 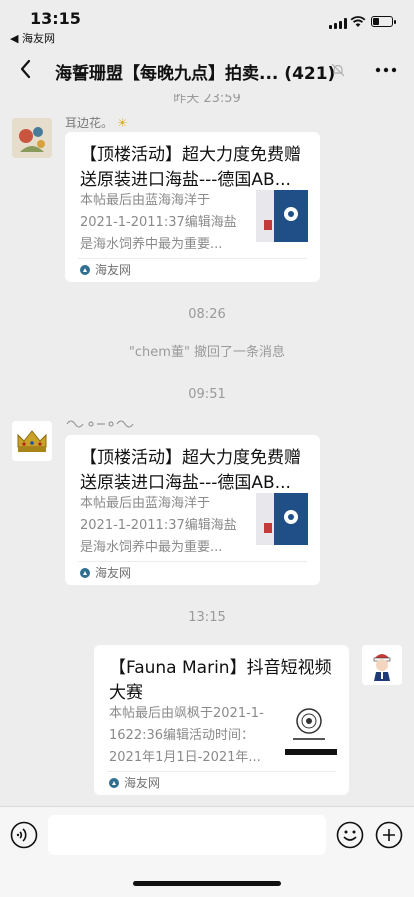 What do you see at coordinates (27, 69) in the screenshot?
I see `chevron-left-icon` at bounding box center [27, 69].